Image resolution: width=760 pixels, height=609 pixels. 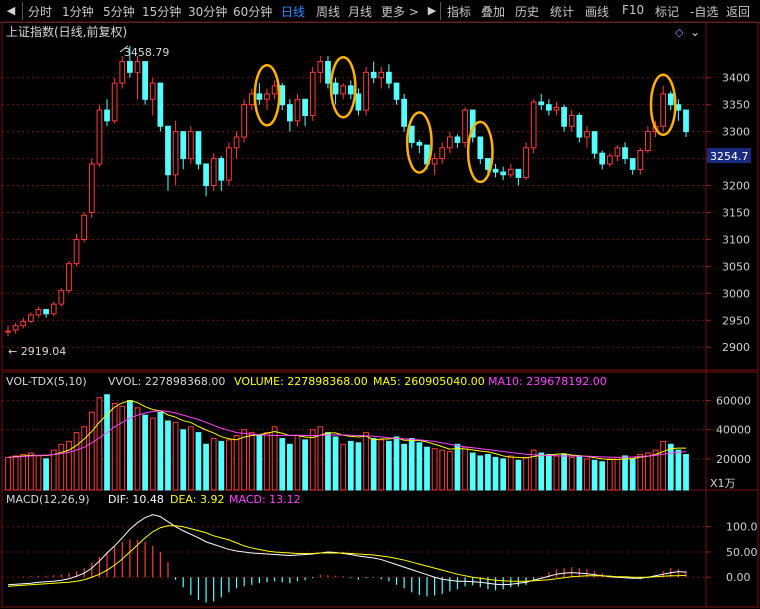 I want to click on price-tick-label: 3300, so click(x=736, y=132).